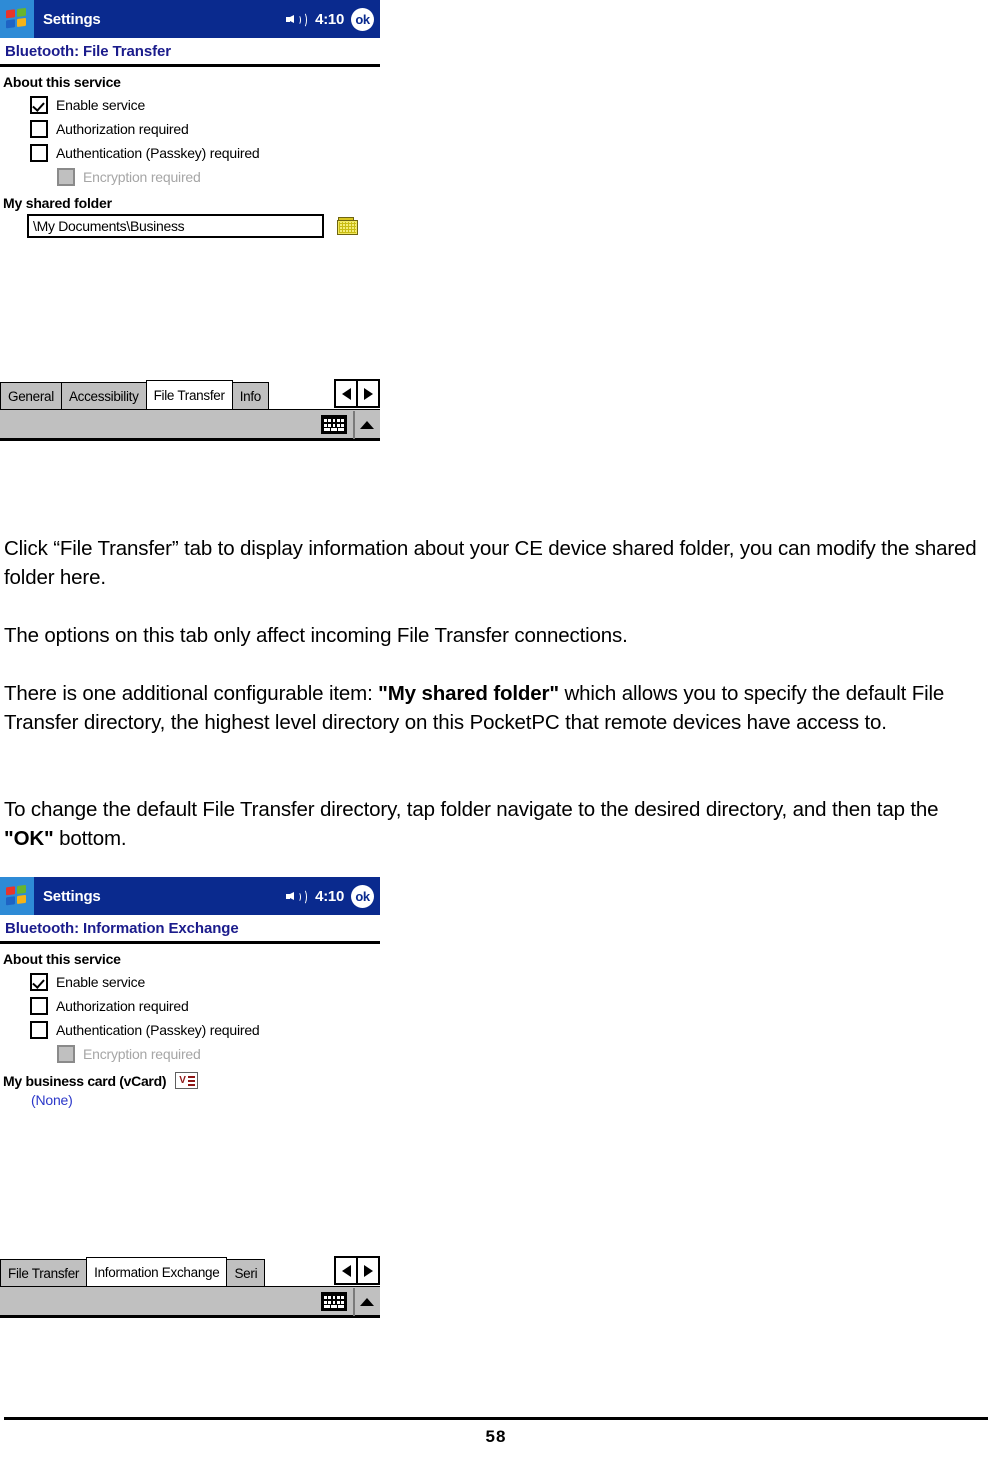  I want to click on clock-time-2: 4:10, so click(329, 896).